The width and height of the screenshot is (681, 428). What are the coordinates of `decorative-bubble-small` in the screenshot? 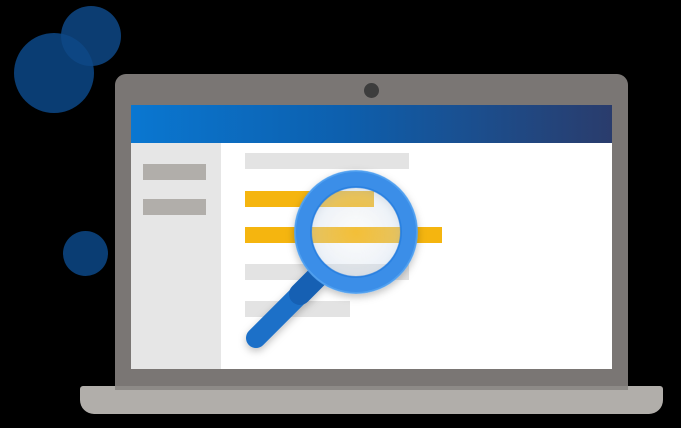 It's located at (91, 36).